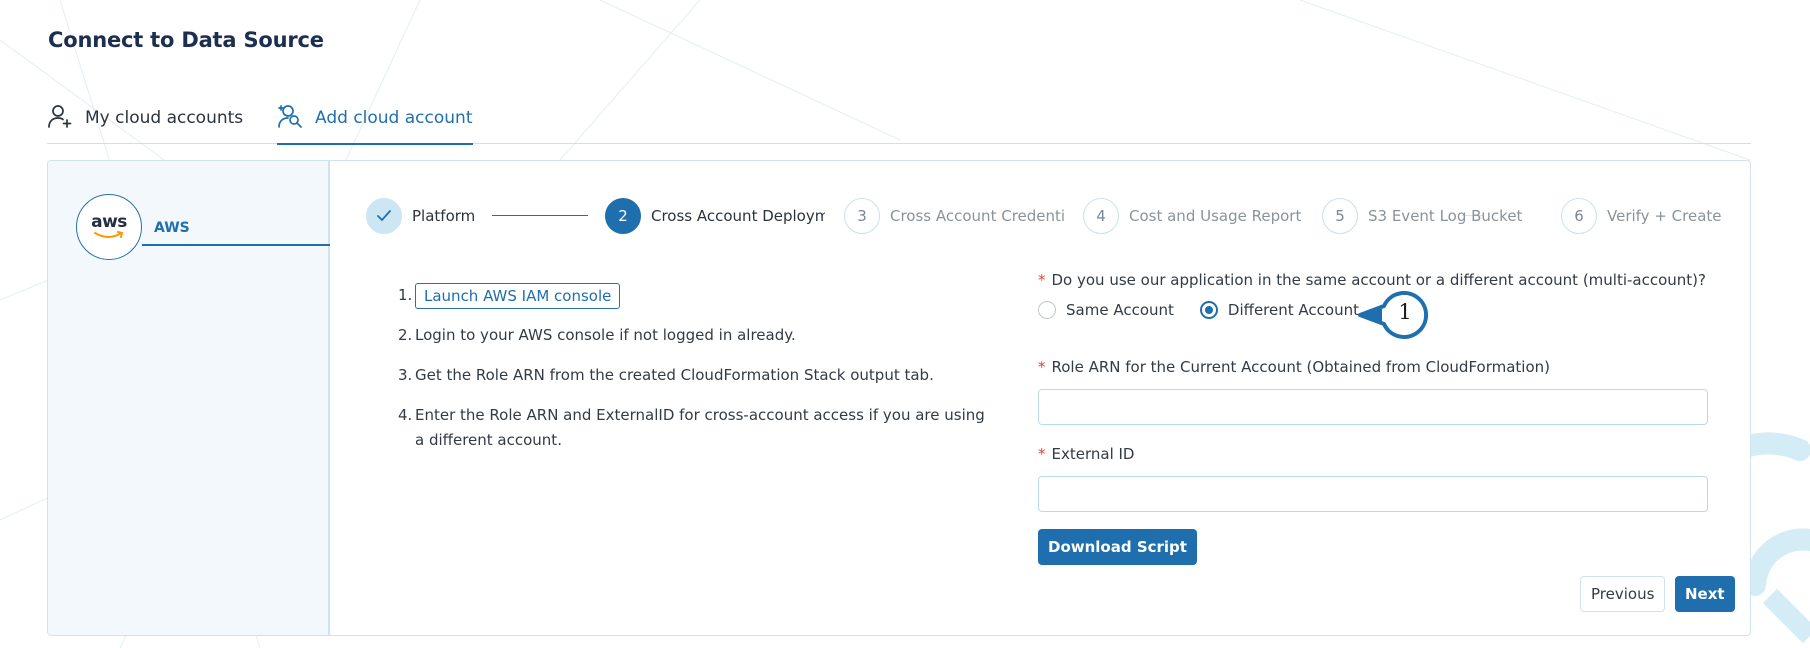 Image resolution: width=1810 pixels, height=648 pixels. I want to click on radio-same-account: Same Account, so click(1106, 310).